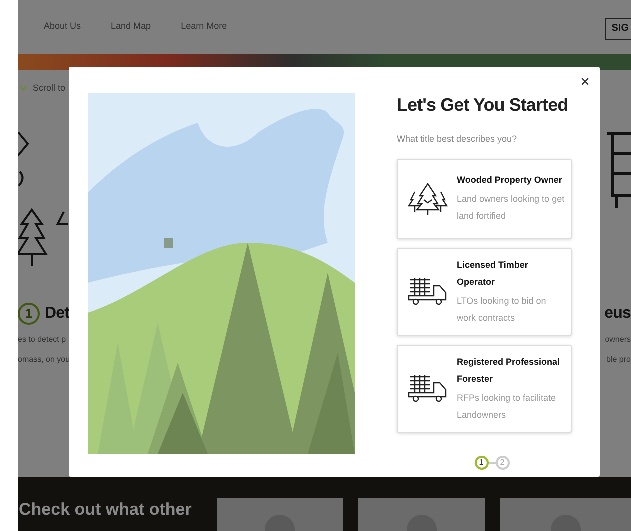  Describe the element at coordinates (29, 313) in the screenshot. I see `step-number: 1` at that location.